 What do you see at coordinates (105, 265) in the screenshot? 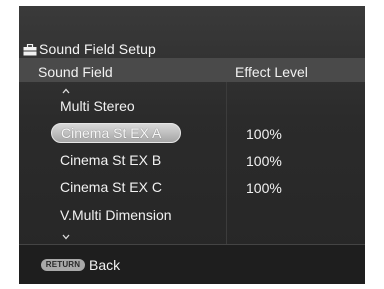
I see `back-label: Back` at bounding box center [105, 265].